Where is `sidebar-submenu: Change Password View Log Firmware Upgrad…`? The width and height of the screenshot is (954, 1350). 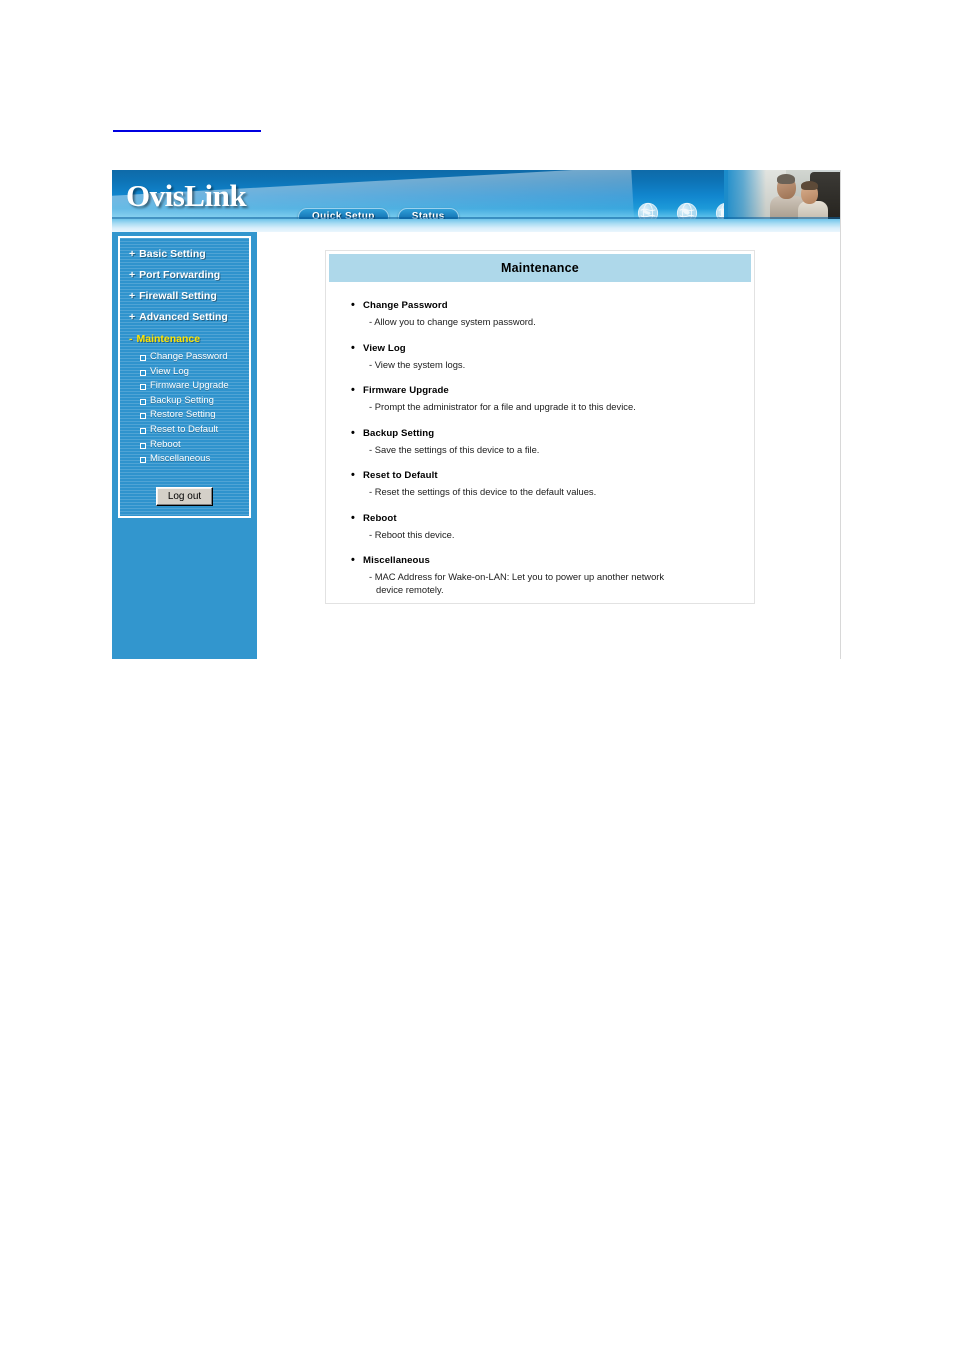 sidebar-submenu: Change Password View Log Firmware Upgrad… is located at coordinates (184, 408).